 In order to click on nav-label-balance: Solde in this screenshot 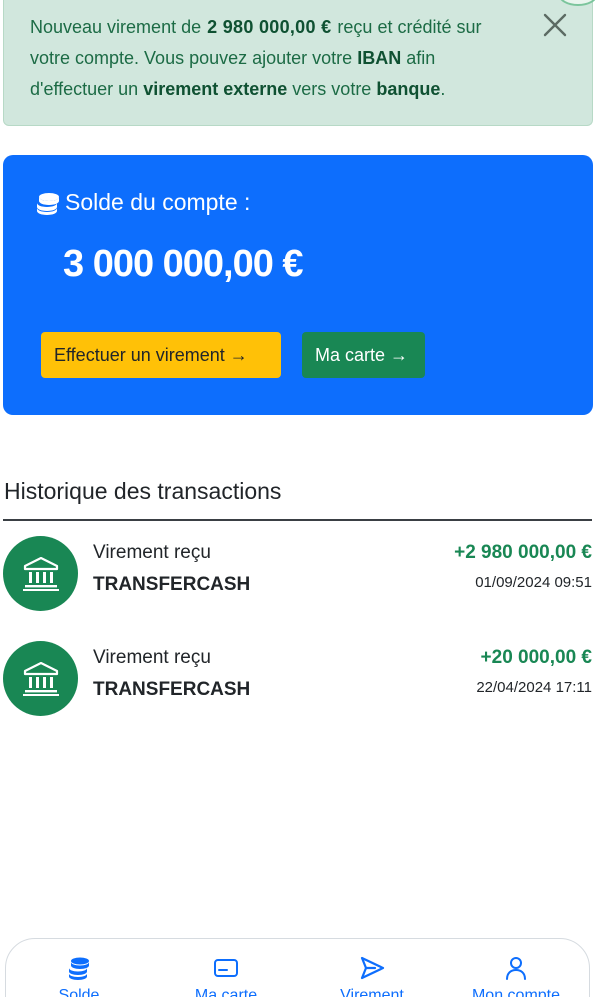, I will do `click(79, 992)`.